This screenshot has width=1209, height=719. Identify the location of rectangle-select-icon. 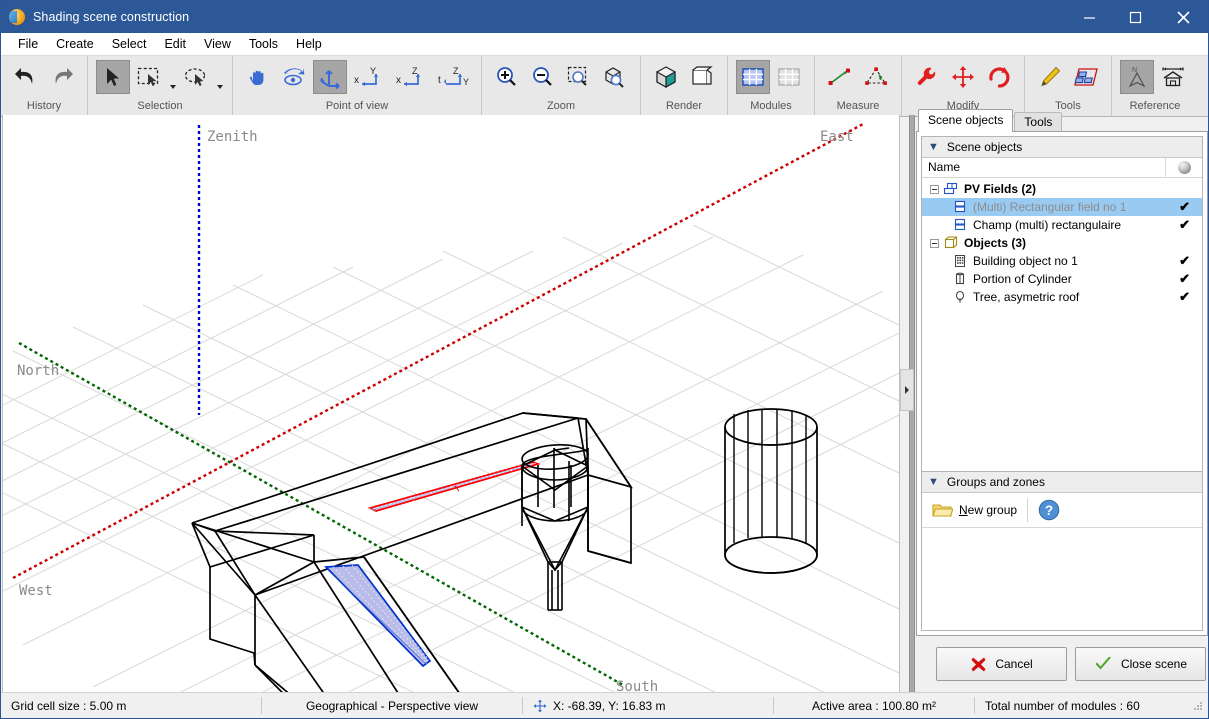
(149, 77).